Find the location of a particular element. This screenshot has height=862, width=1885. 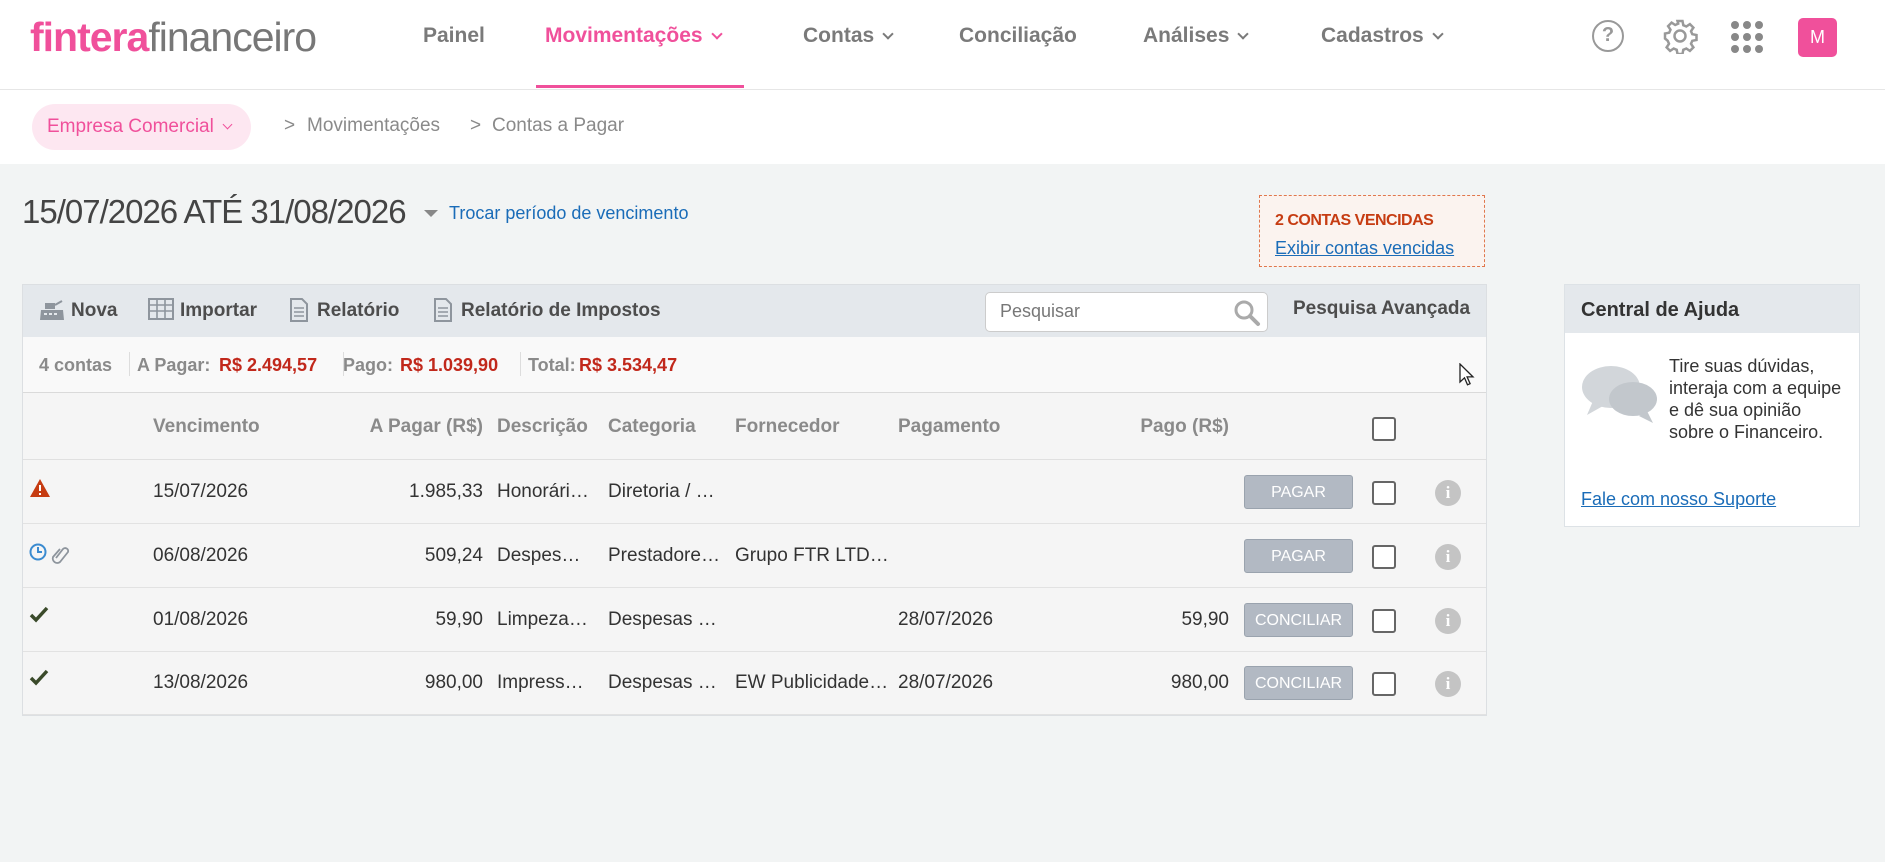

table-icon is located at coordinates (161, 309).